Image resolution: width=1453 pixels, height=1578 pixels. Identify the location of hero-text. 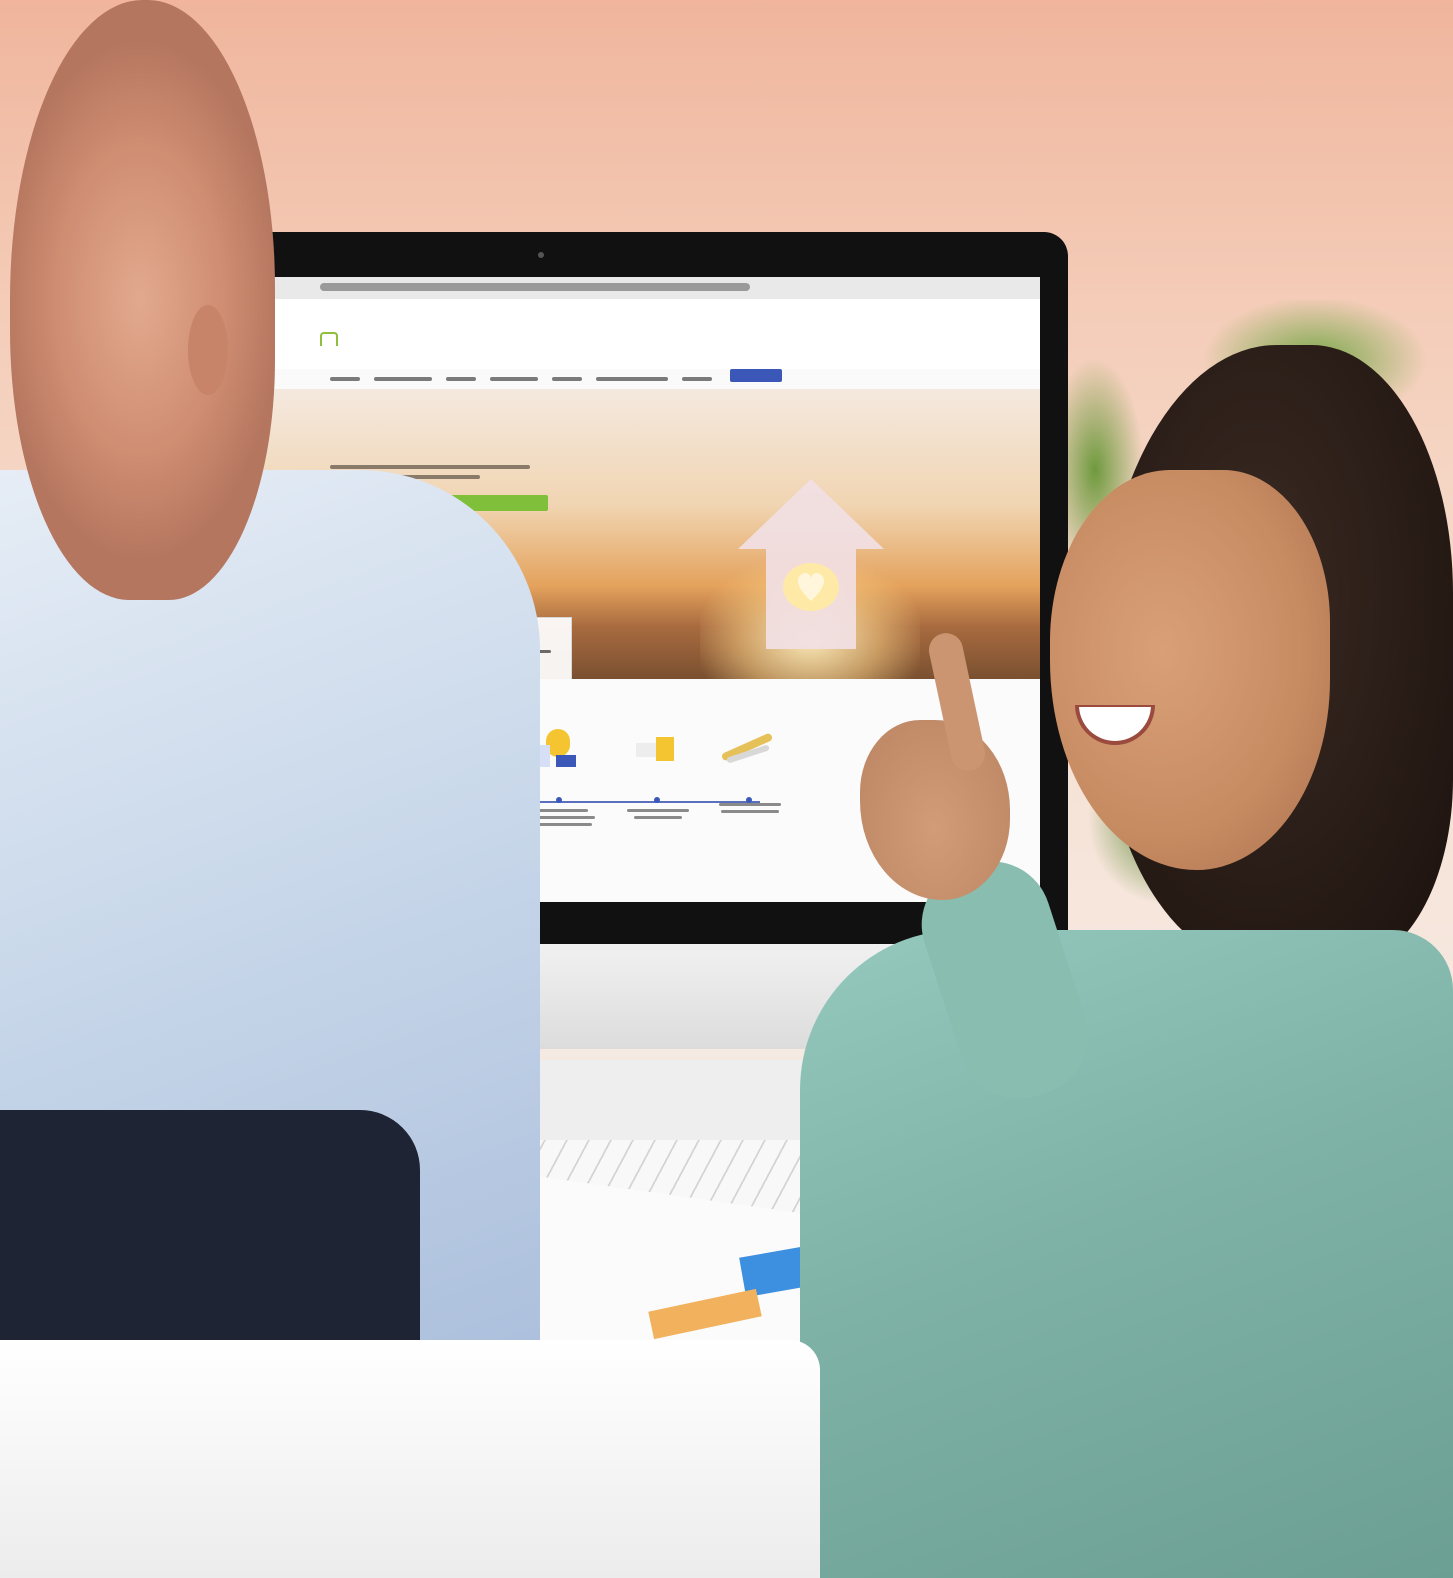
(430, 467).